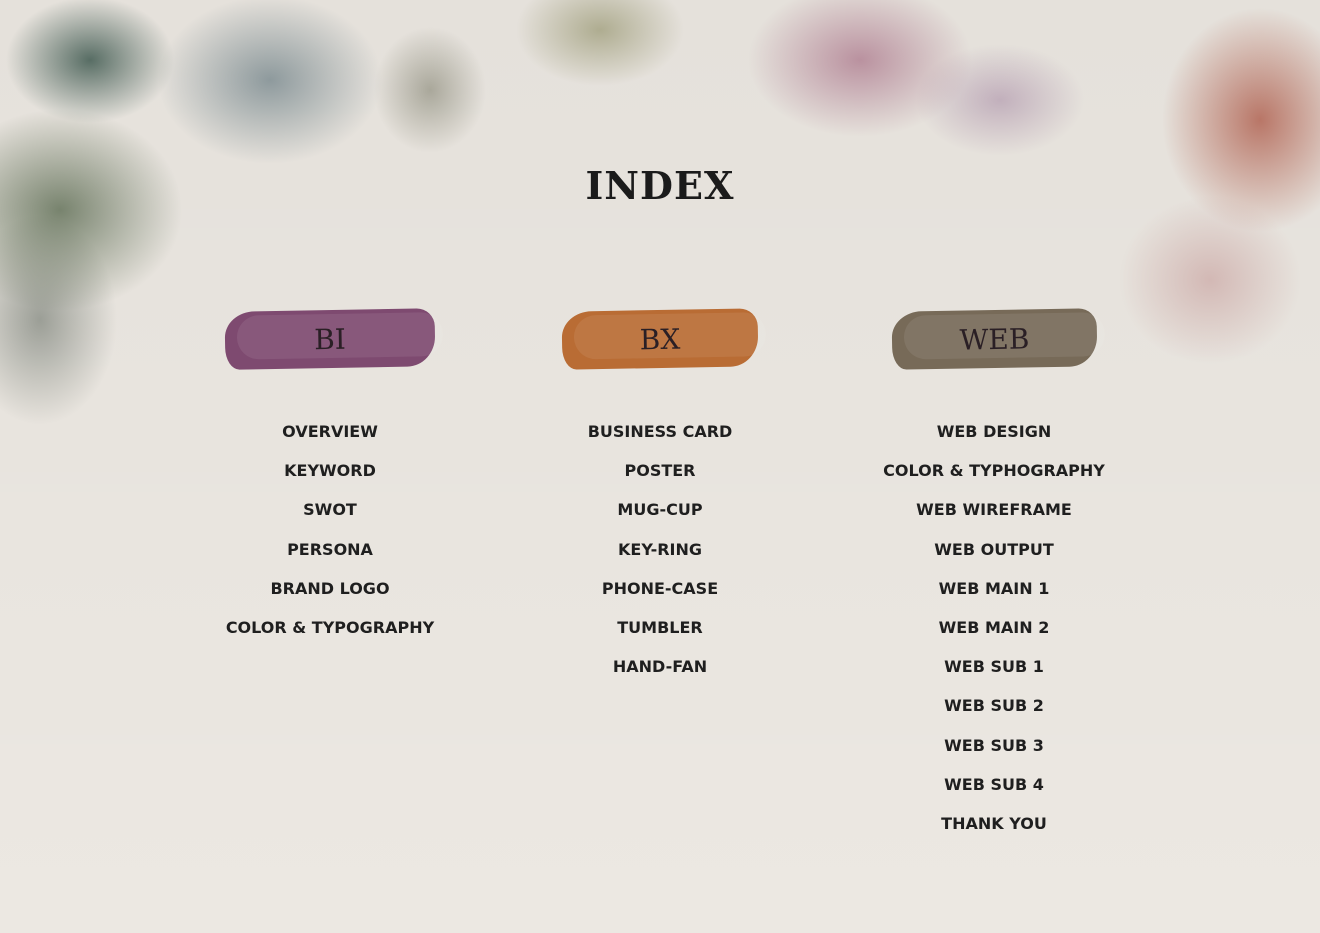 This screenshot has height=933, width=1320. Describe the element at coordinates (994, 510) in the screenshot. I see `list-item: WEB WIREFRAME` at that location.